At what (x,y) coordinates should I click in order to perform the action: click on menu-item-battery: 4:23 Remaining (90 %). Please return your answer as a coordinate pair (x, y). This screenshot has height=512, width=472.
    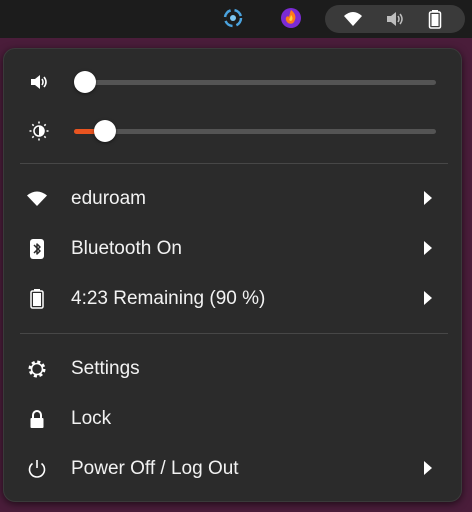
    Looking at the image, I should click on (232, 298).